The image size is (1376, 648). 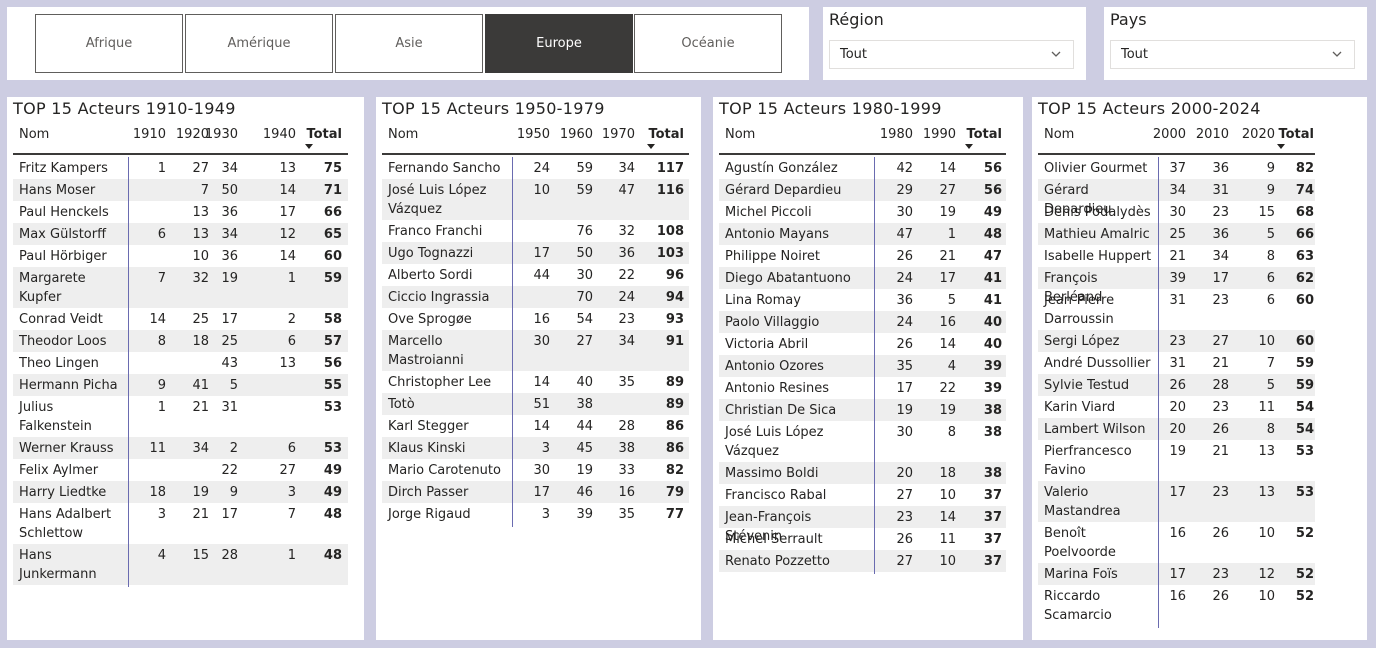 I want to click on table-row: Paolo Villaggio 24 16 40, so click(x=862, y=322).